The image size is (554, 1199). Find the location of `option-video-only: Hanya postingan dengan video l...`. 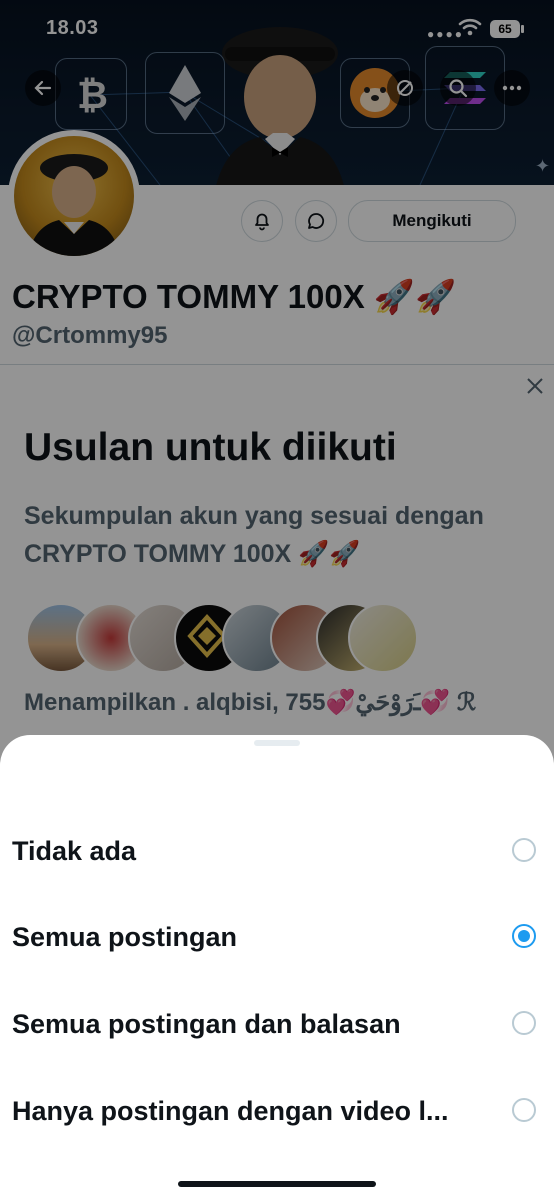

option-video-only: Hanya postingan dengan video l... is located at coordinates (277, 1112).